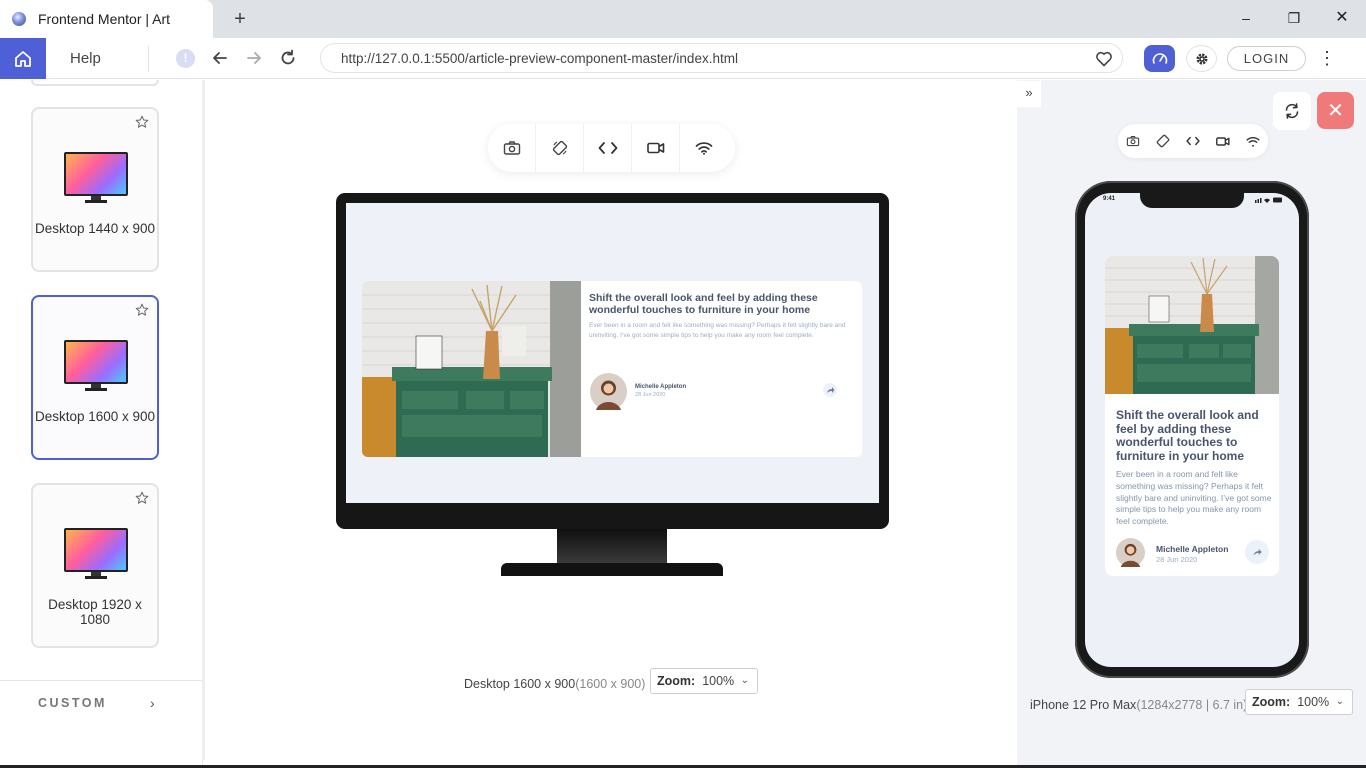 This screenshot has width=1366, height=768. What do you see at coordinates (612, 569) in the screenshot?
I see `monitor-base` at bounding box center [612, 569].